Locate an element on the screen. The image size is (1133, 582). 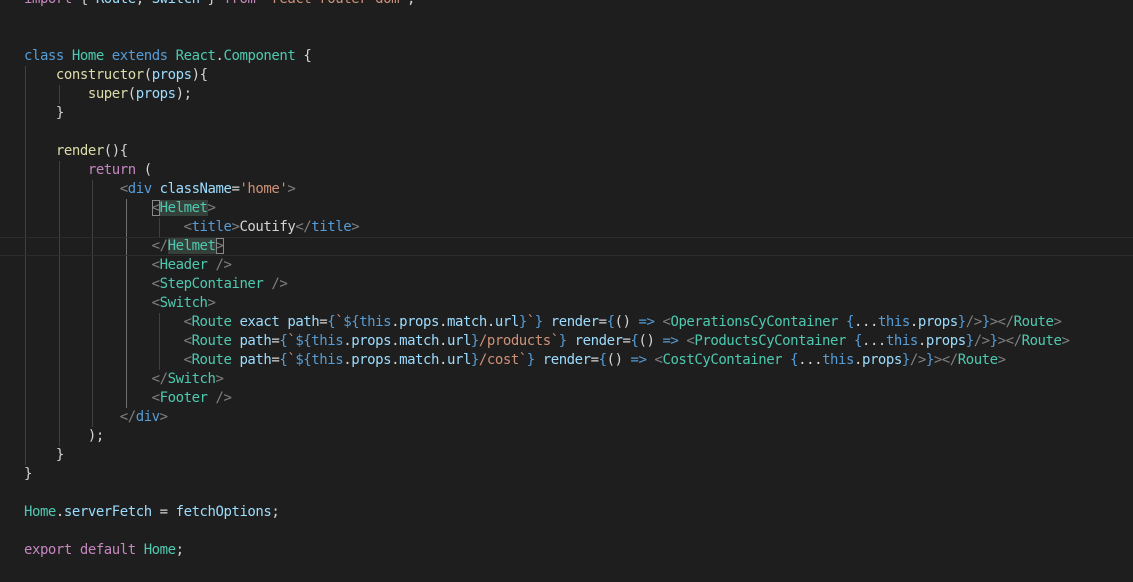
code-token: title is located at coordinates (331, 227).